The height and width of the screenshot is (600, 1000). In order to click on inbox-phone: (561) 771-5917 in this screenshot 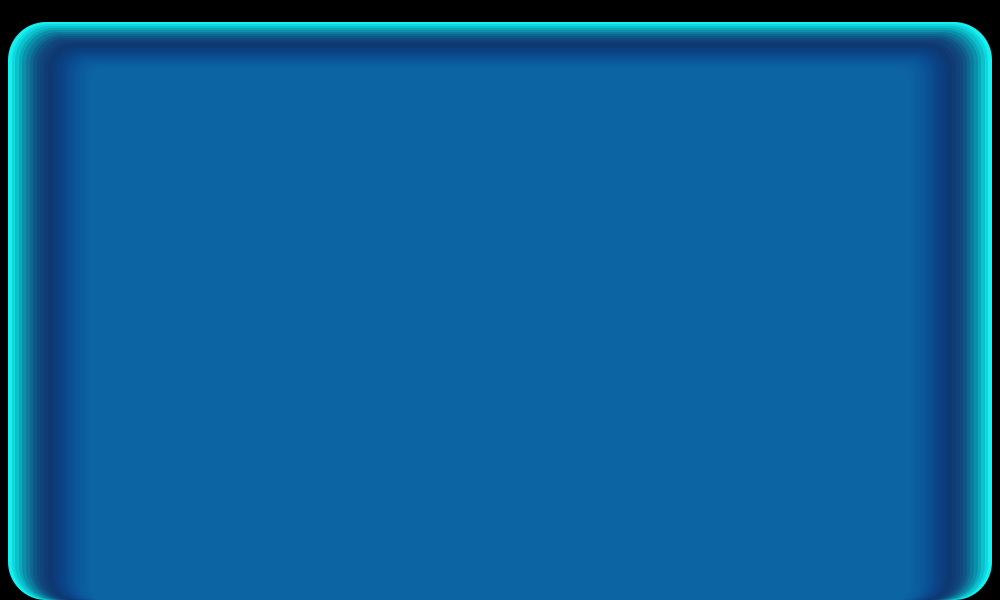, I will do `click(182, 66)`.